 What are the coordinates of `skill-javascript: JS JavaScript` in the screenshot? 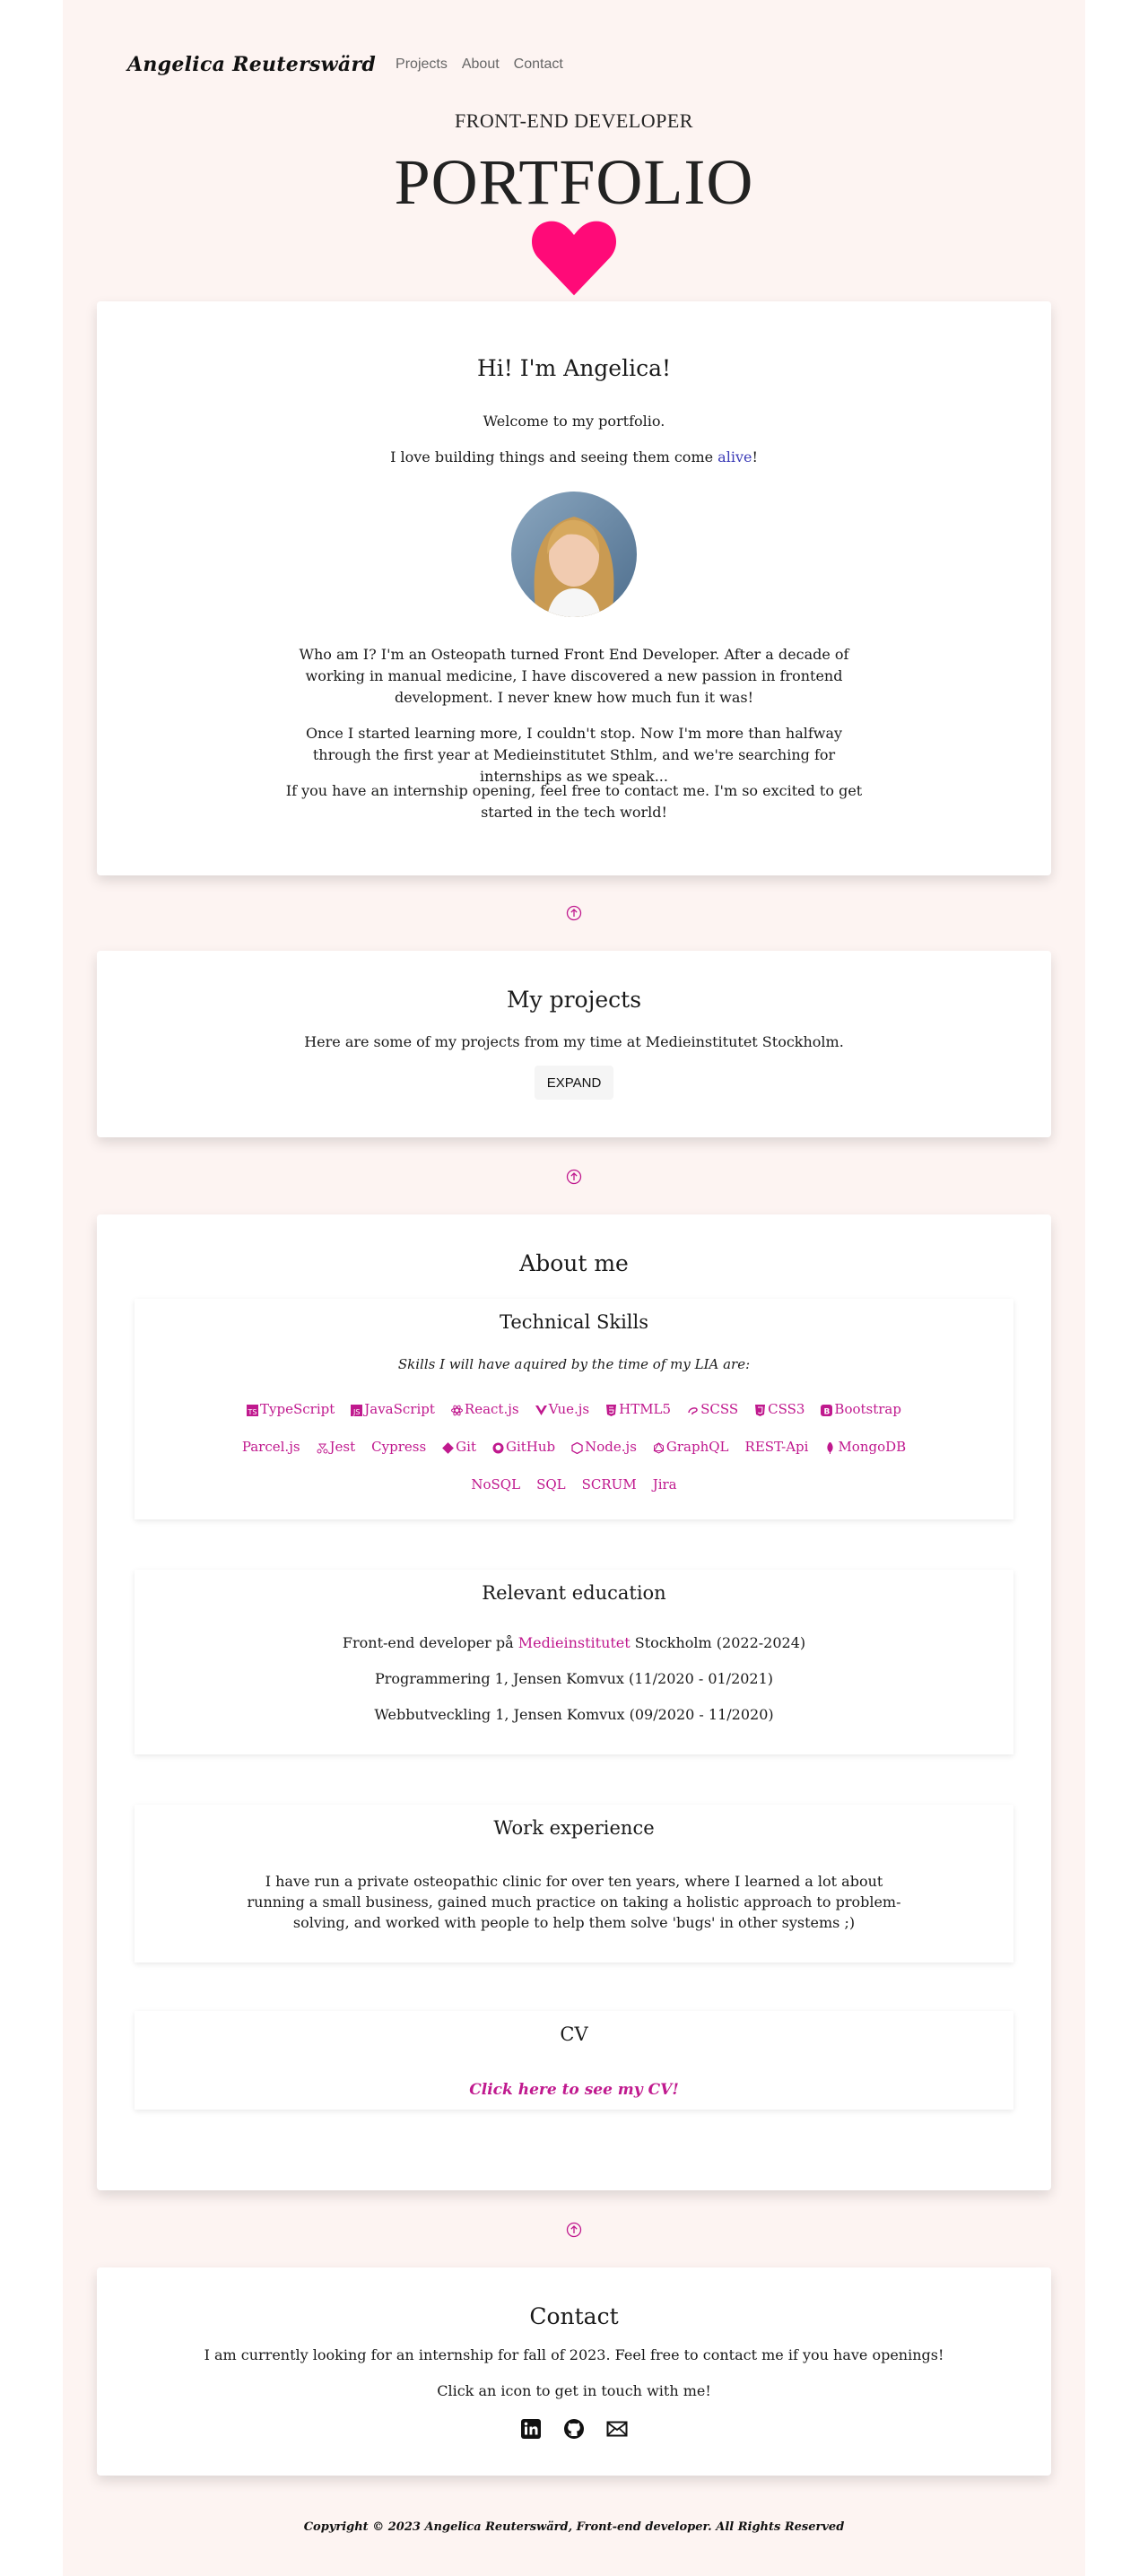 It's located at (393, 1409).